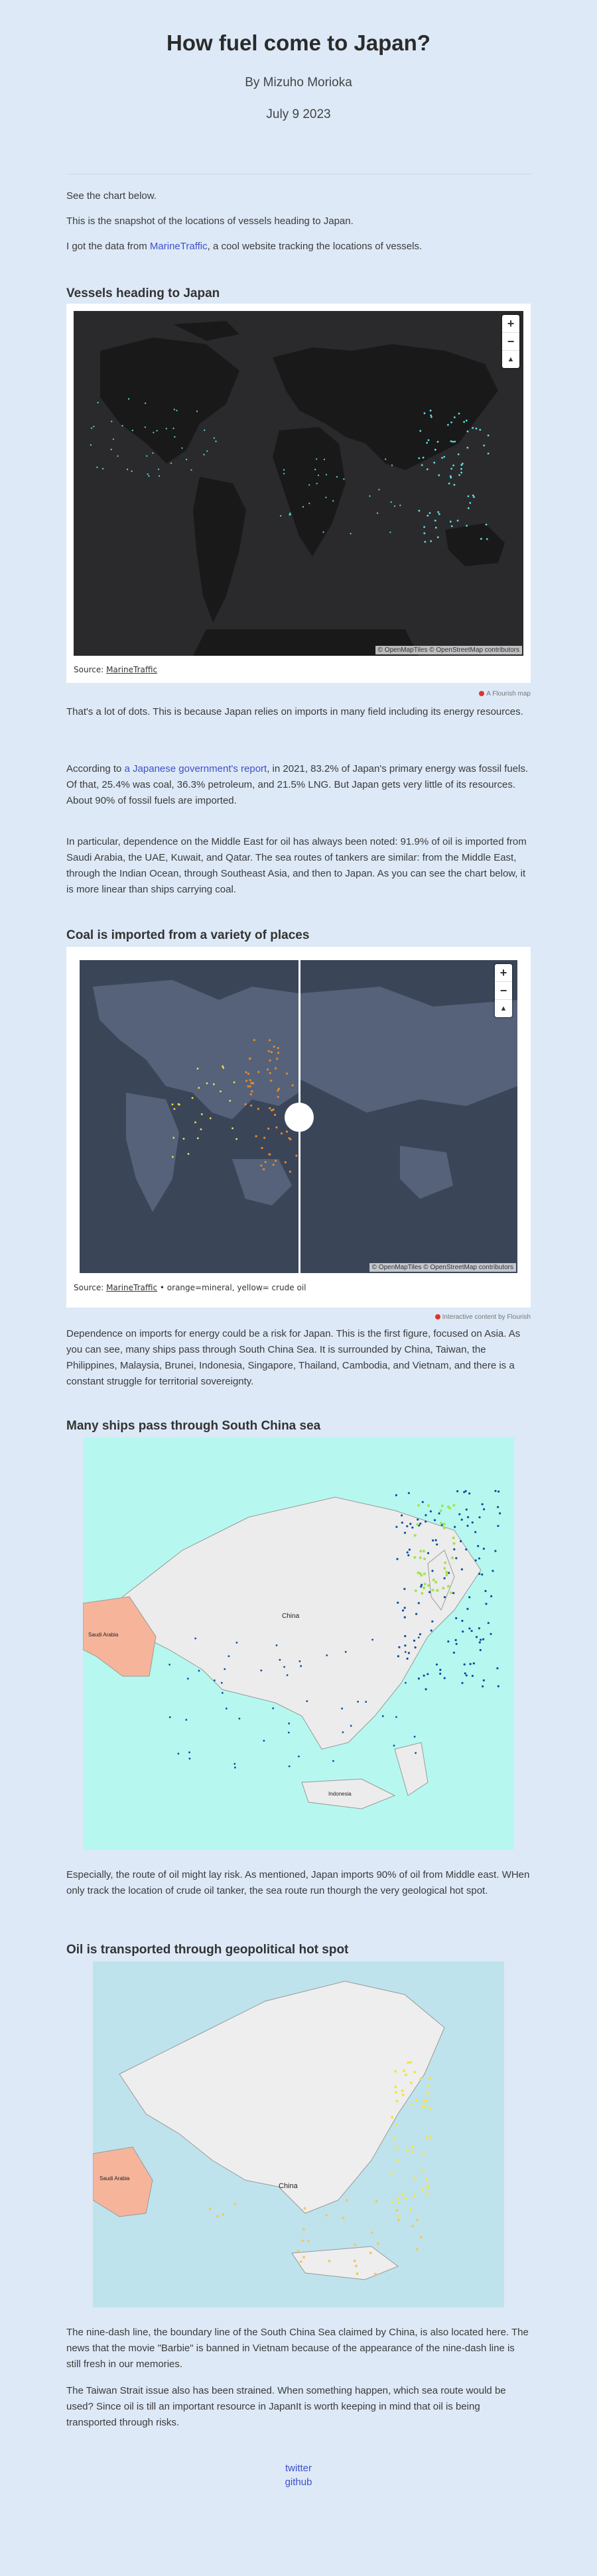 The height and width of the screenshot is (2576, 597). I want to click on twitter-link: twitter, so click(298, 2468).